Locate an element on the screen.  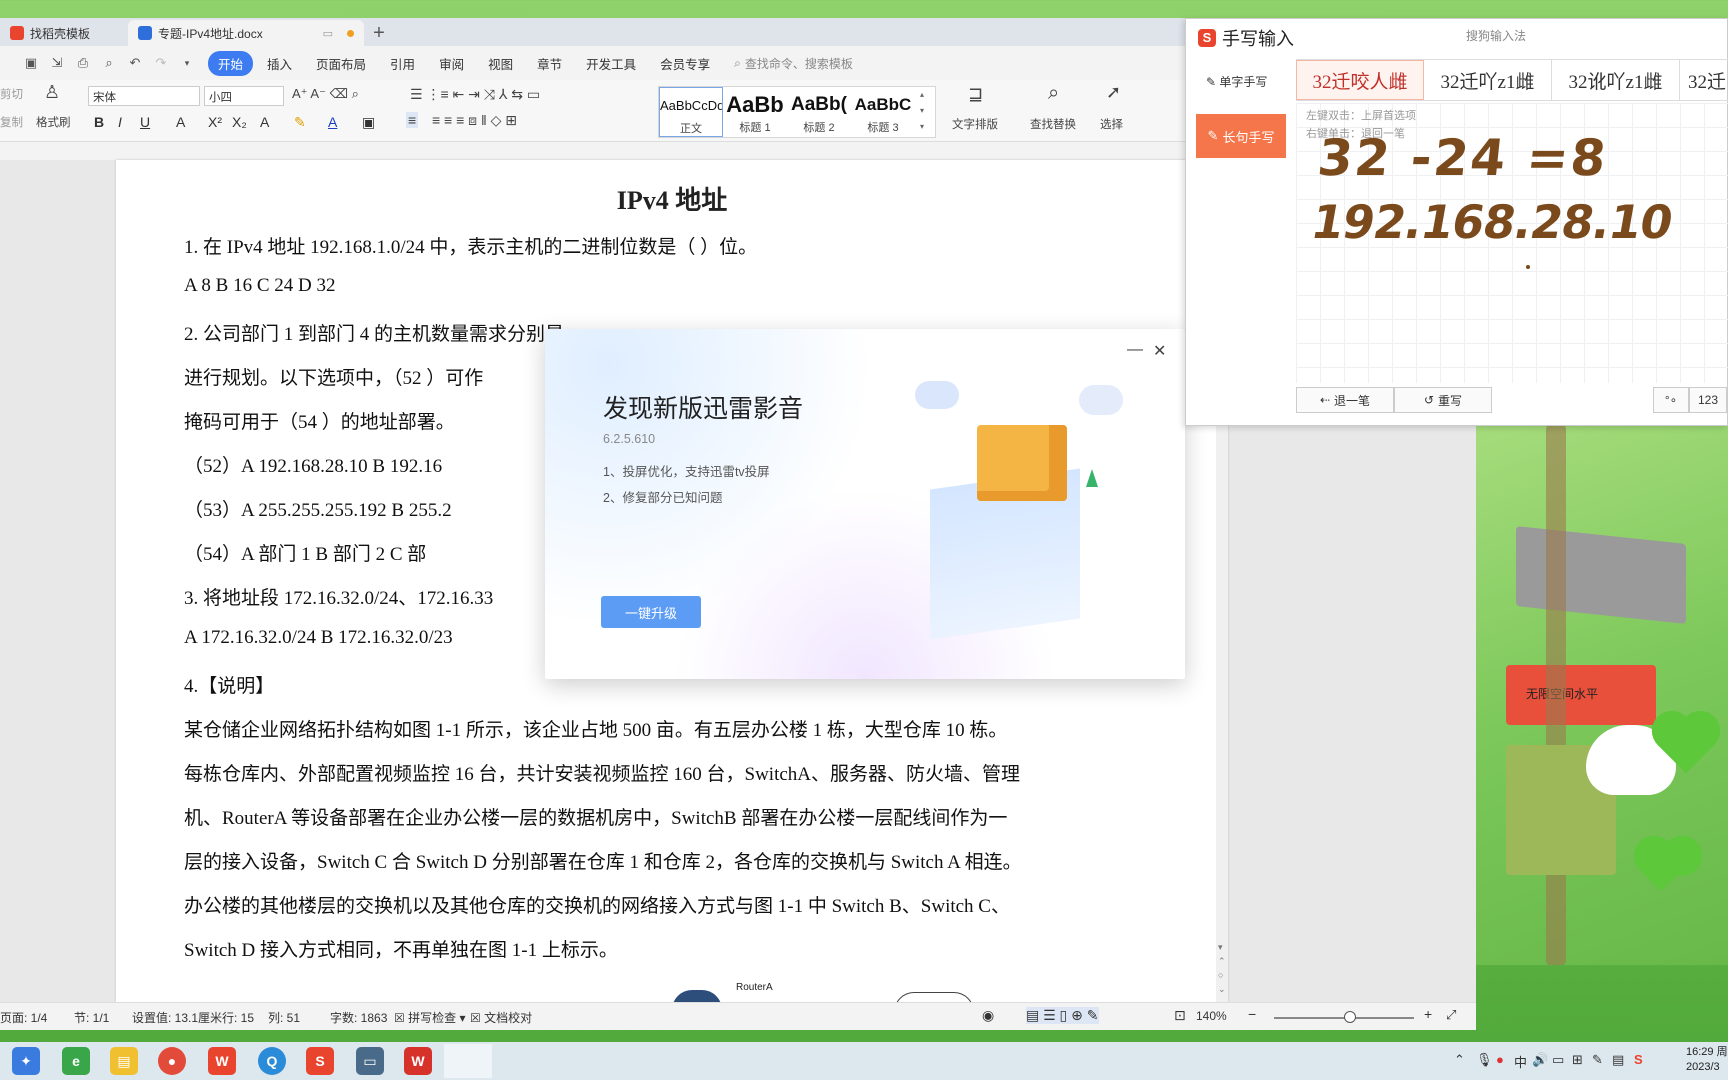
fullscreen-icon: ⤢ is located at coordinates (1451, 1015).